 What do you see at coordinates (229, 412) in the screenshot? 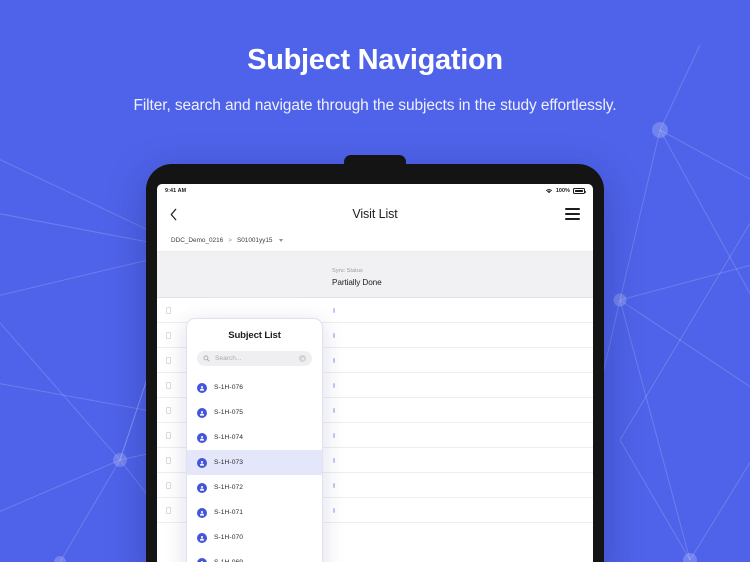
I see `subject-id-label: S-1H-075` at bounding box center [229, 412].